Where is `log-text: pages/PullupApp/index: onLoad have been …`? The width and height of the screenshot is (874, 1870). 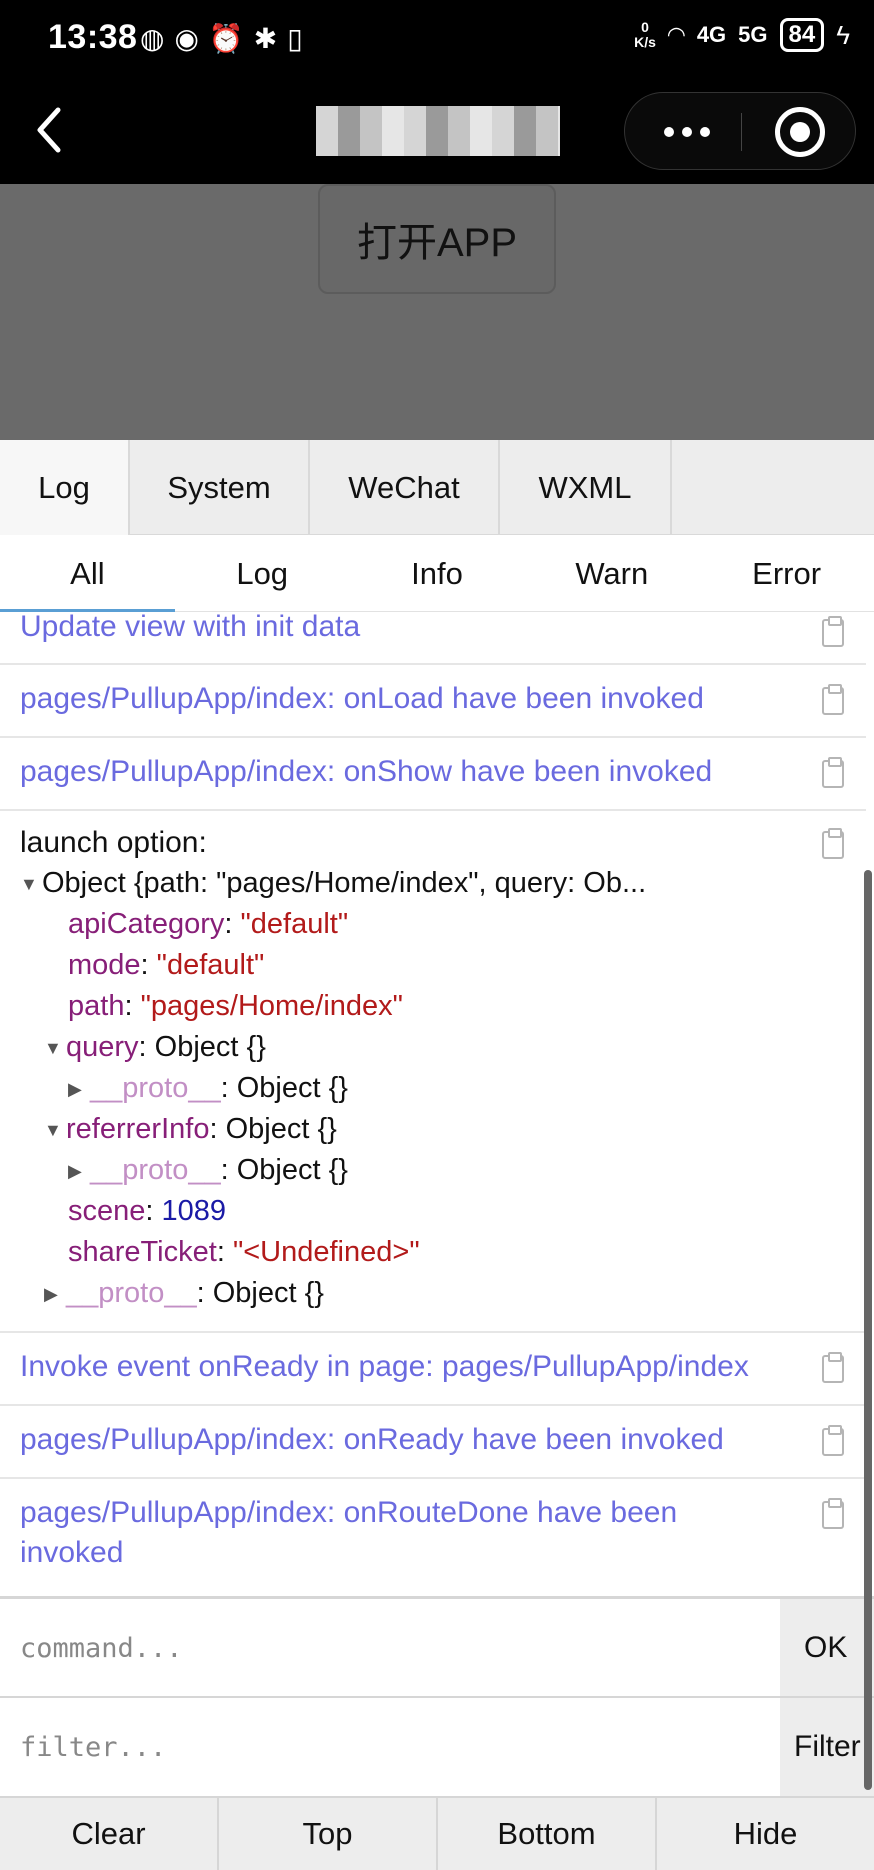 log-text: pages/PullupApp/index: onLoad have been … is located at coordinates (362, 698).